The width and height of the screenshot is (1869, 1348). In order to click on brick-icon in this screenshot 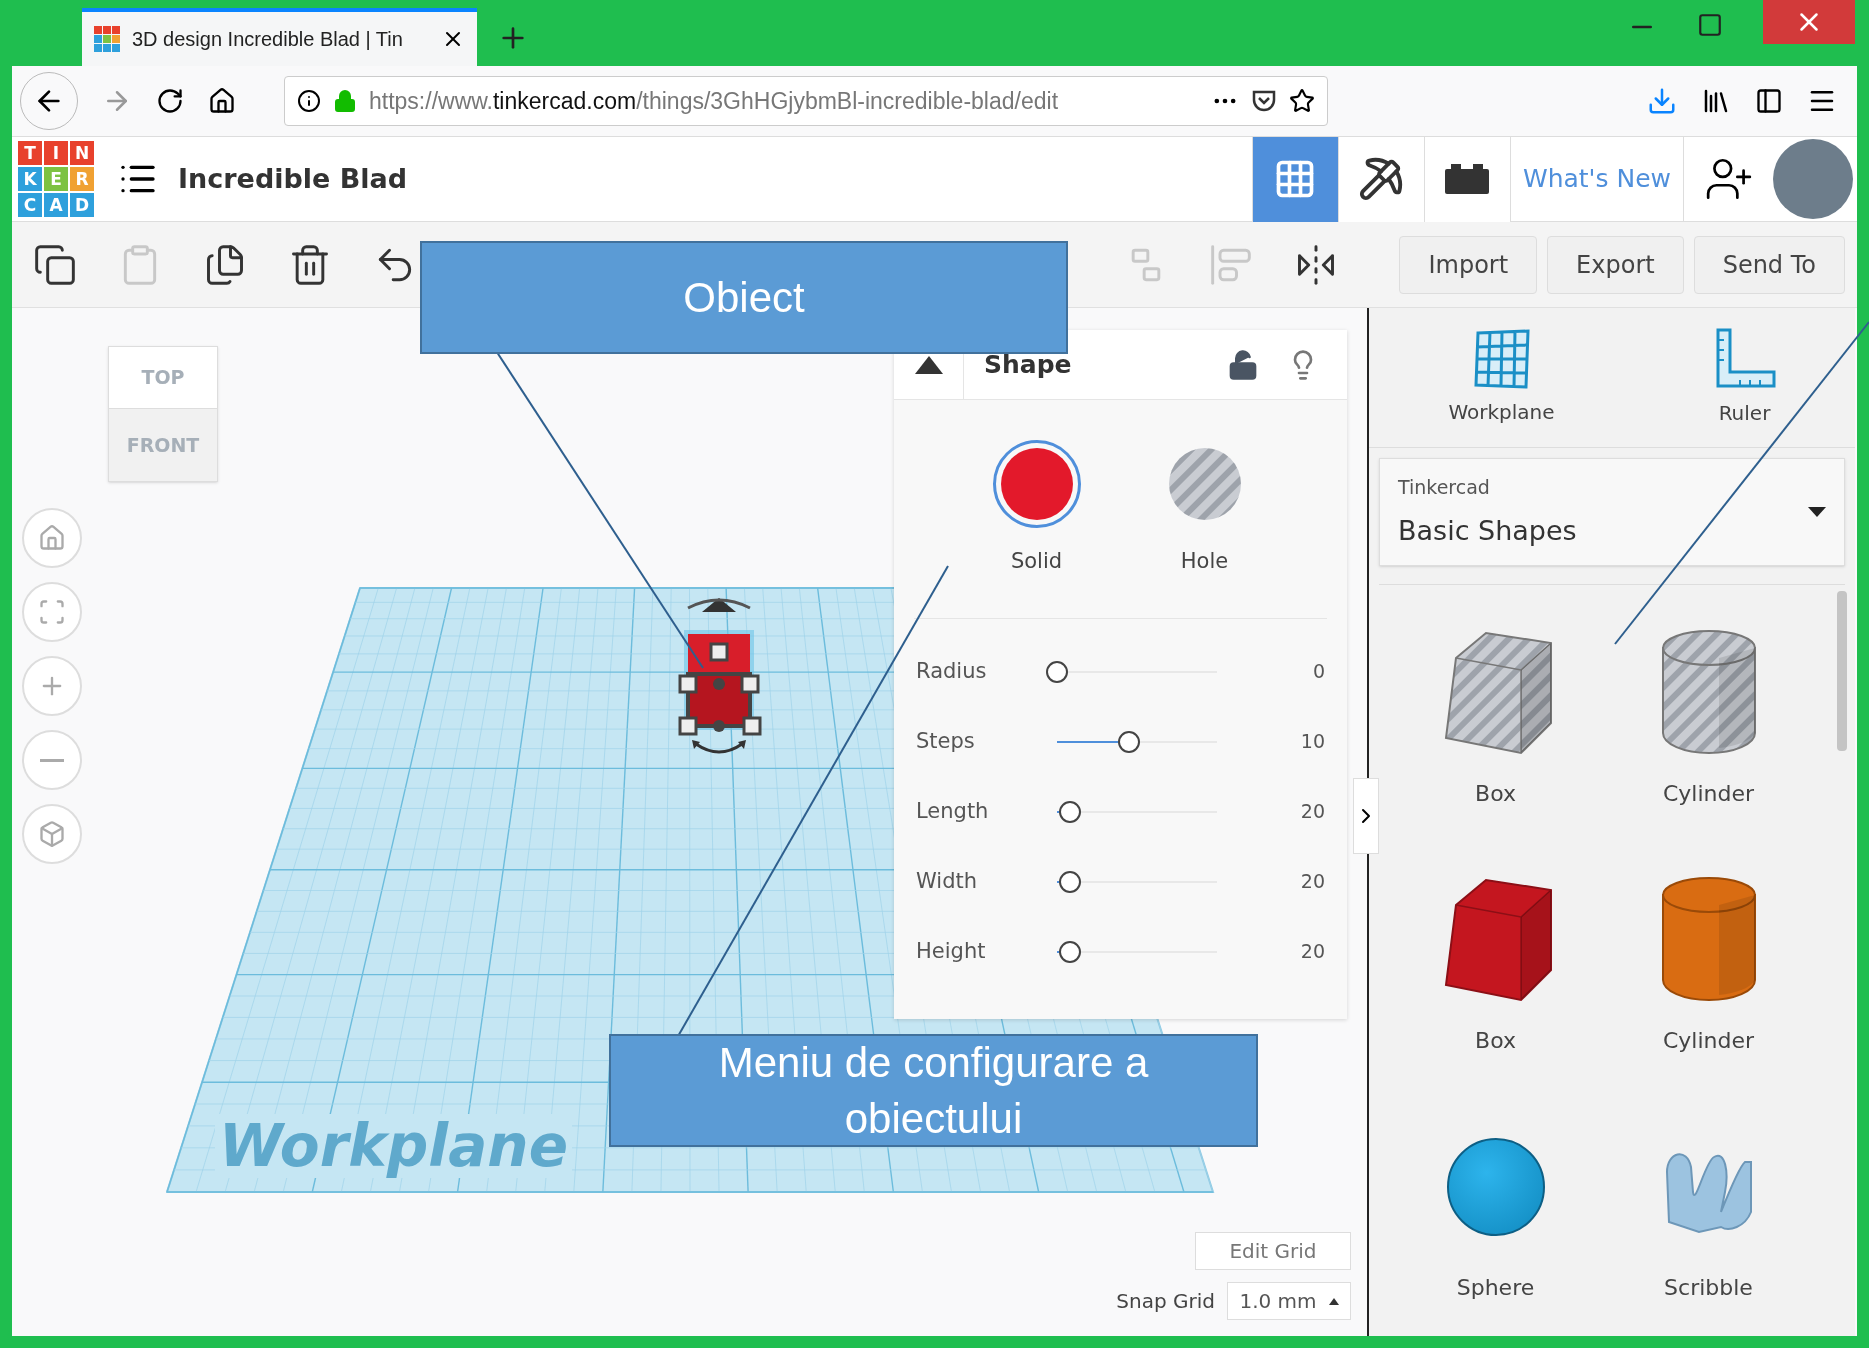, I will do `click(1467, 179)`.